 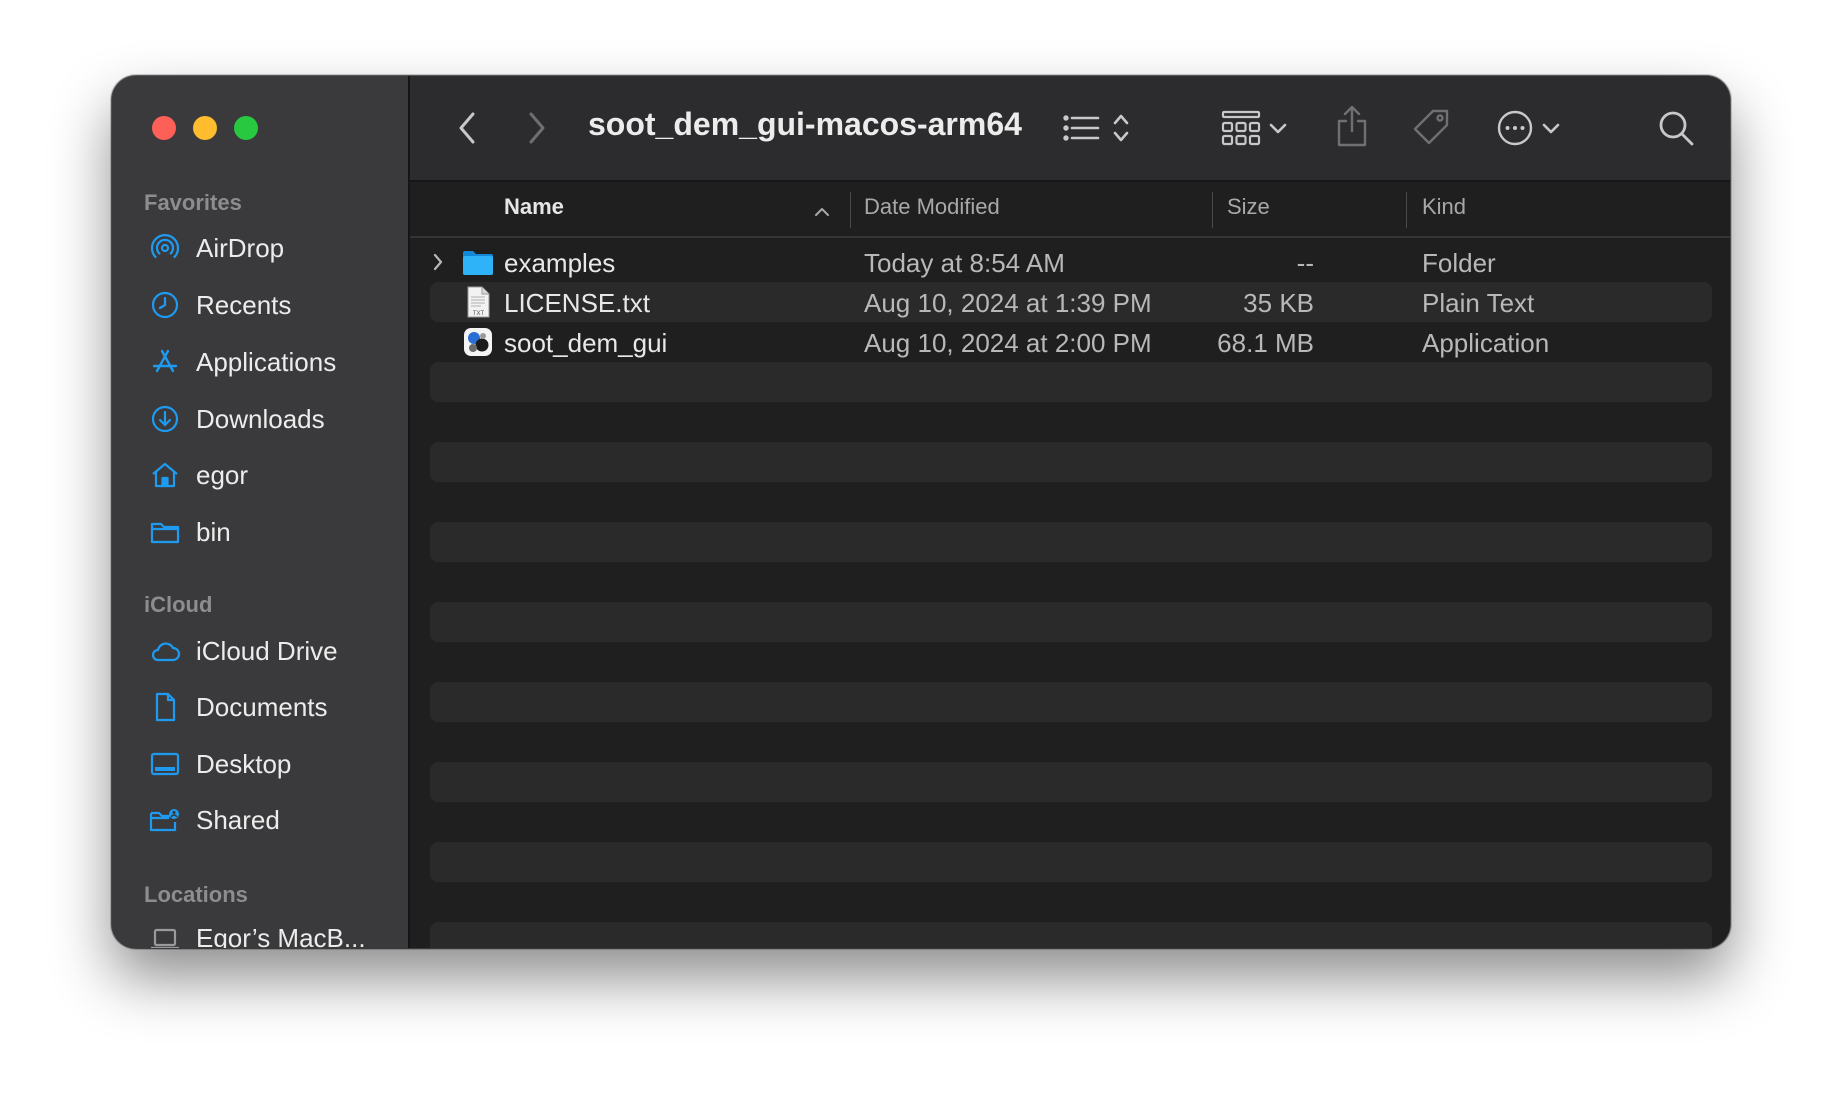 I want to click on file-size: --, so click(x=1305, y=263).